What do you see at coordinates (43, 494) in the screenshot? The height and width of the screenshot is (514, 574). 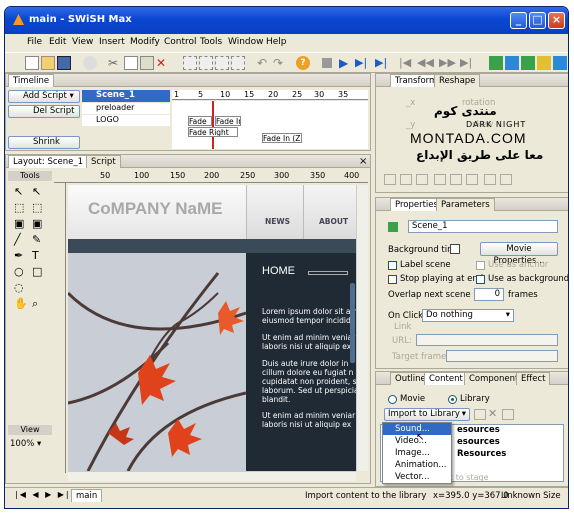 I see `scene-nav-arrows: |◀ ◀ ▶ ▶|` at bounding box center [43, 494].